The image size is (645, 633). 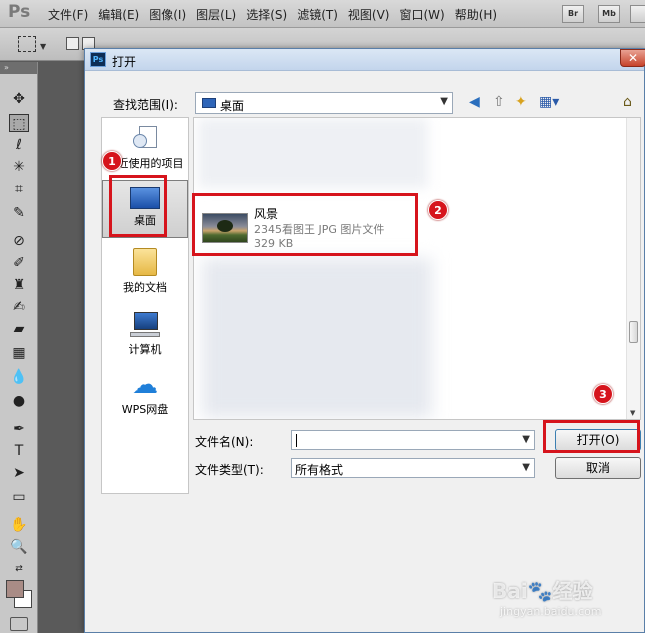 I want to click on documents-folder-icon, so click(x=145, y=262).